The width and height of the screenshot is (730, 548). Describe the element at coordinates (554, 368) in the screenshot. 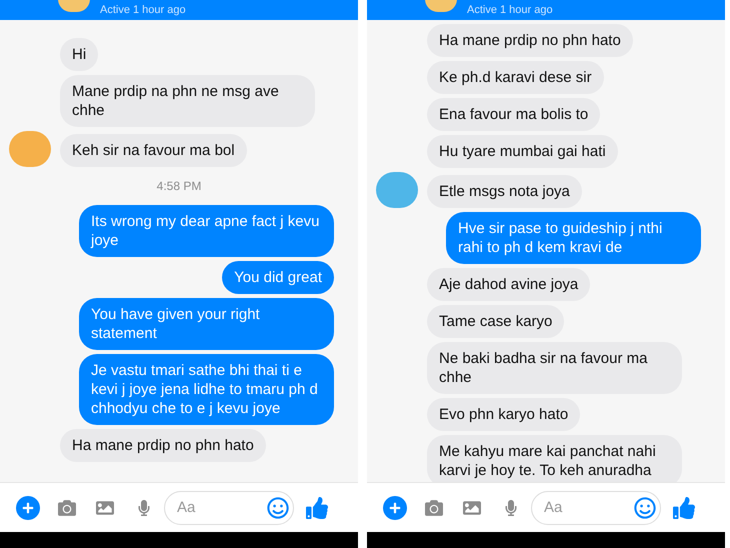

I see `received-message: Ne baki badha sir na favour ma chhe` at that location.